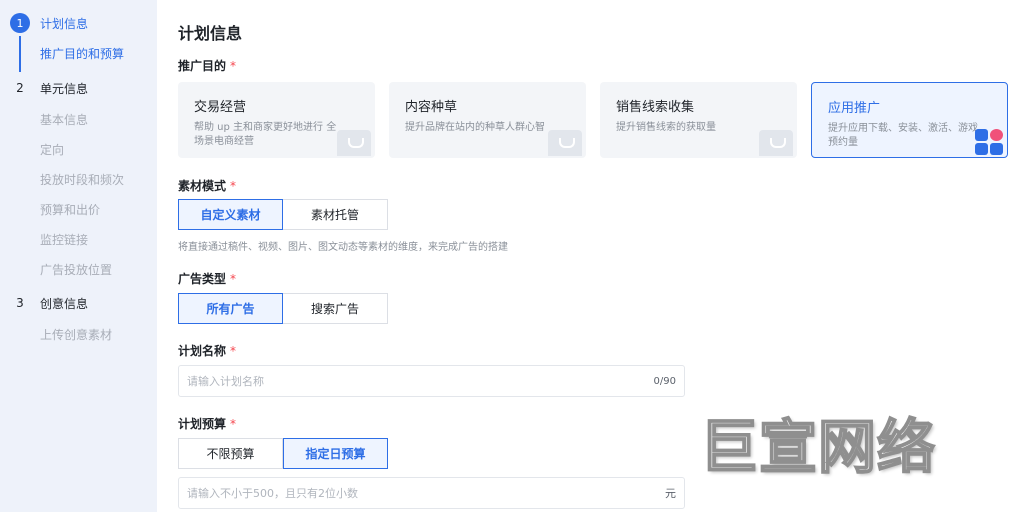 The image size is (1018, 512). I want to click on material-label-text: 素材模式, so click(202, 186).